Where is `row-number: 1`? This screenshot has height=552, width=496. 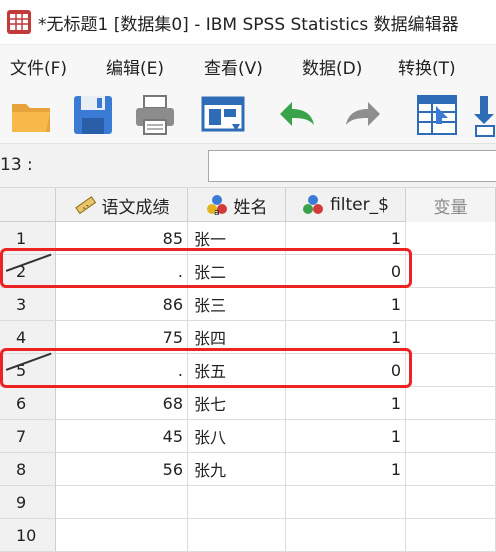 row-number: 1 is located at coordinates (28, 238).